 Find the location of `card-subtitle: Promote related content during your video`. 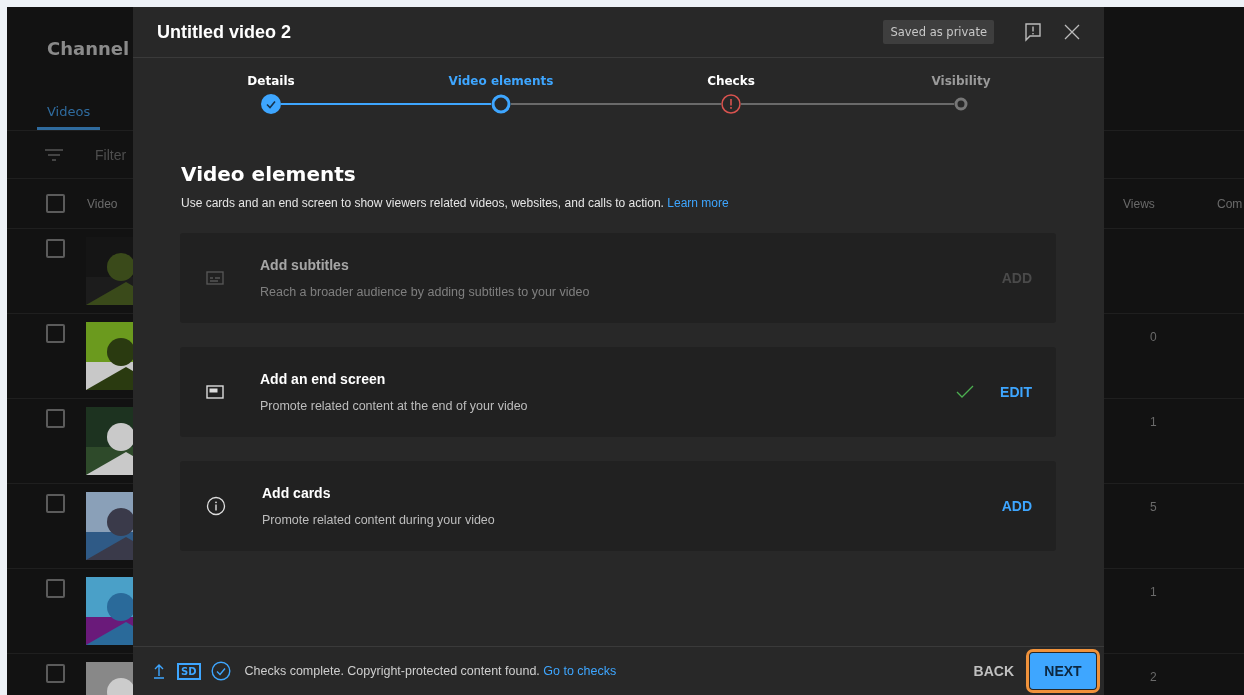

card-subtitle: Promote related content during your video is located at coordinates (379, 520).